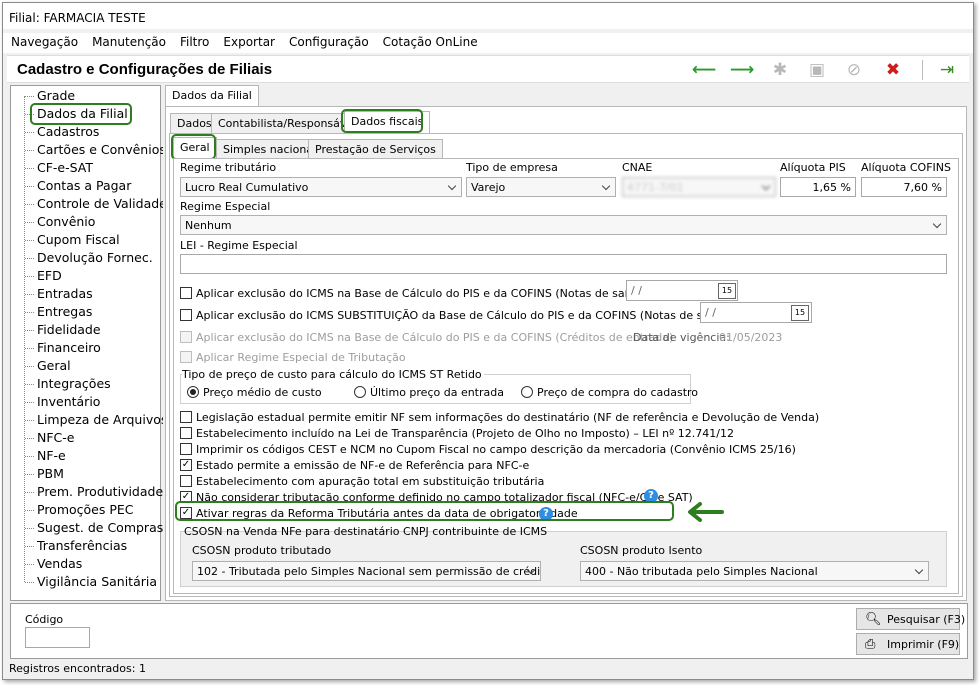 Image resolution: width=980 pixels, height=685 pixels. What do you see at coordinates (186, 481) in the screenshot?
I see `apuracao-st-checkbox` at bounding box center [186, 481].